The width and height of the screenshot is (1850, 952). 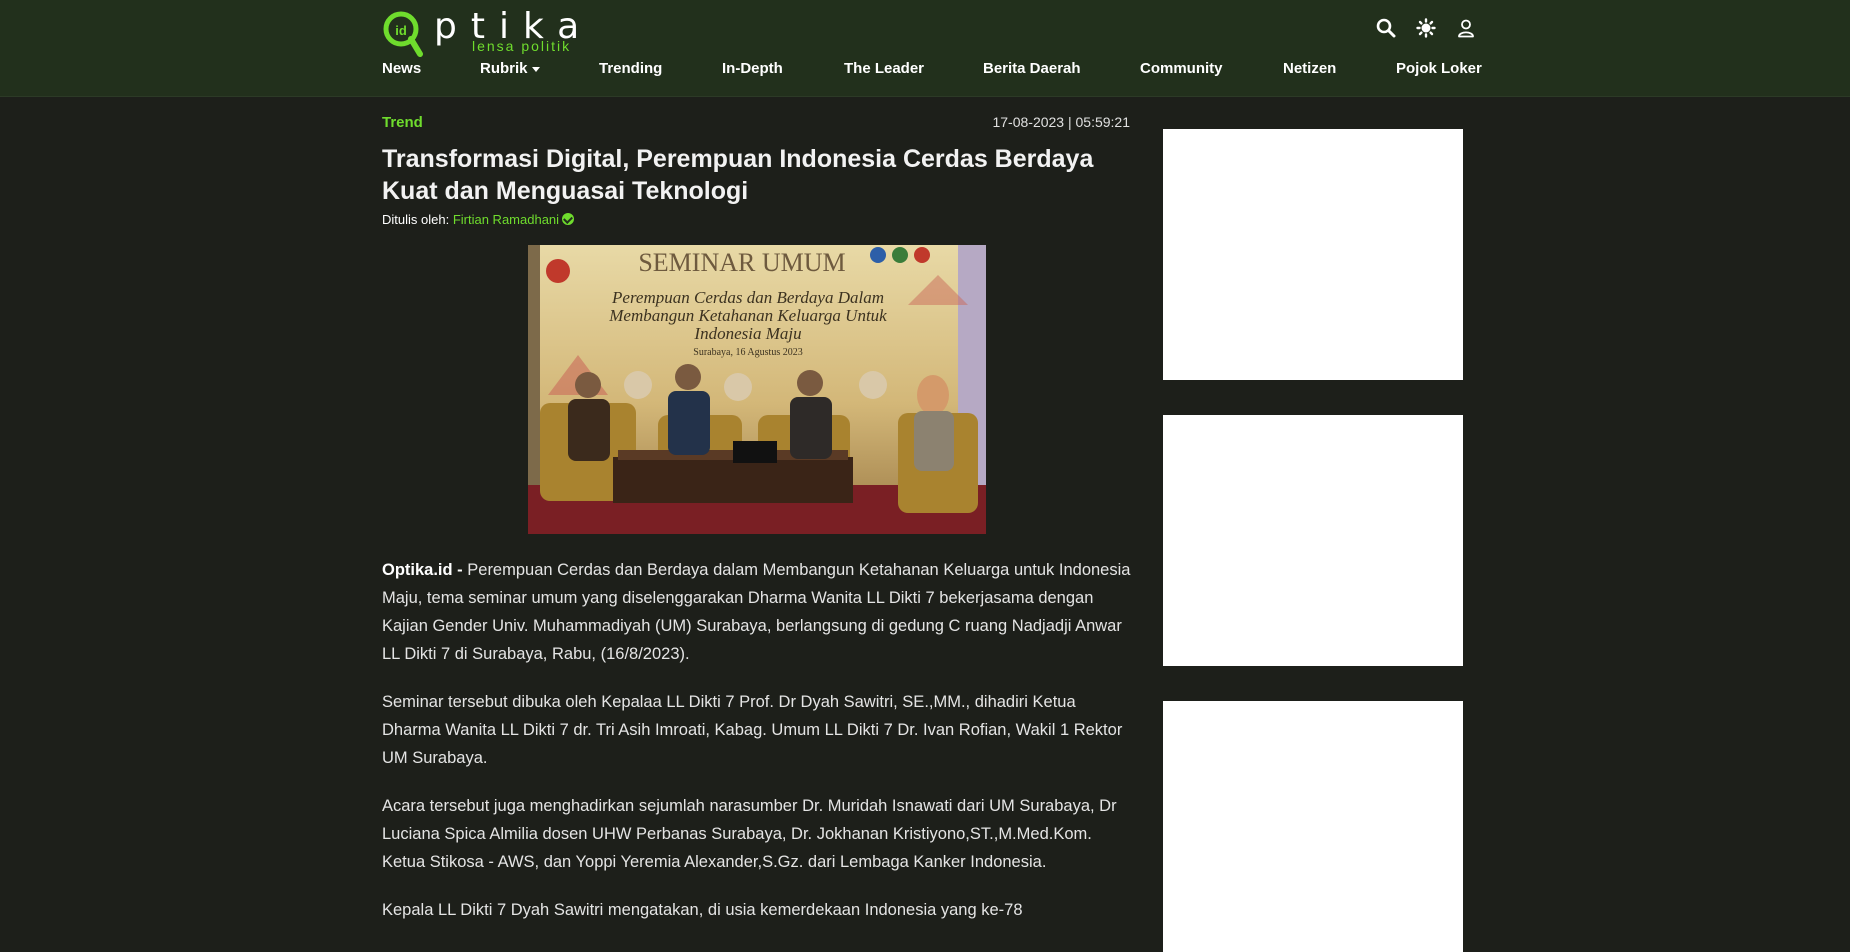 I want to click on verified-check-icon, so click(x=568, y=219).